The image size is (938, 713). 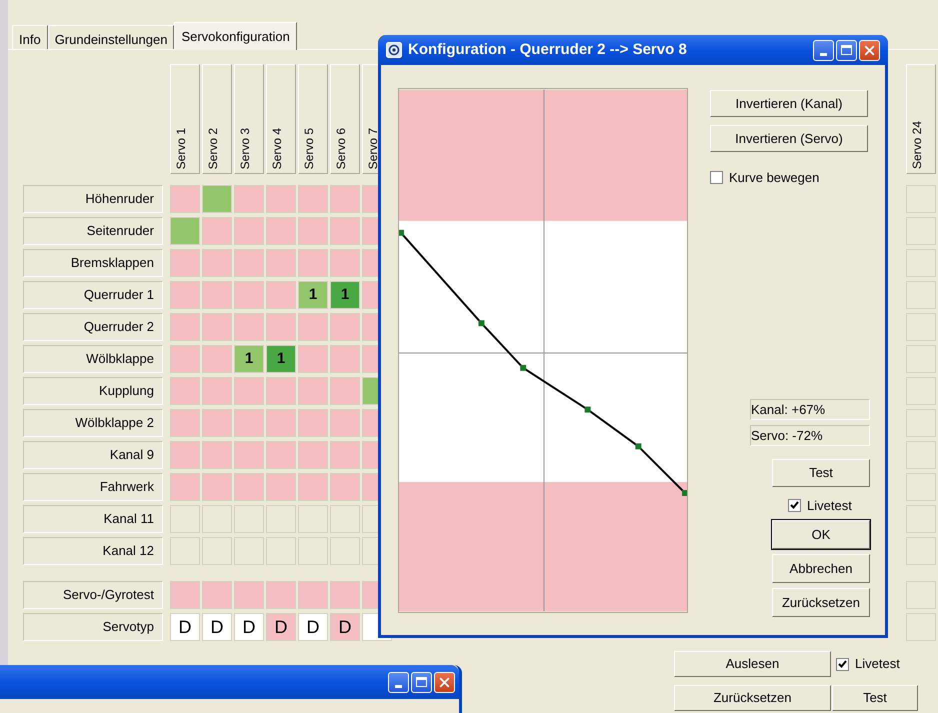 What do you see at coordinates (821, 568) in the screenshot?
I see `dialog-button: Abbrechen` at bounding box center [821, 568].